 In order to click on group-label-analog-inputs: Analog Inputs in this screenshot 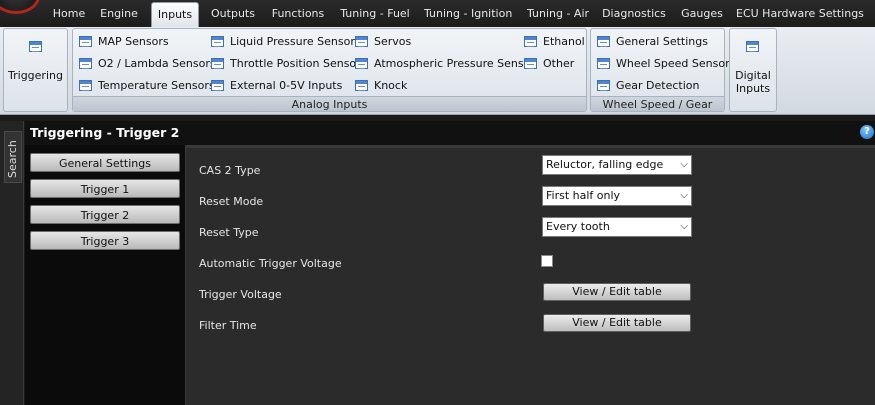, I will do `click(329, 103)`.